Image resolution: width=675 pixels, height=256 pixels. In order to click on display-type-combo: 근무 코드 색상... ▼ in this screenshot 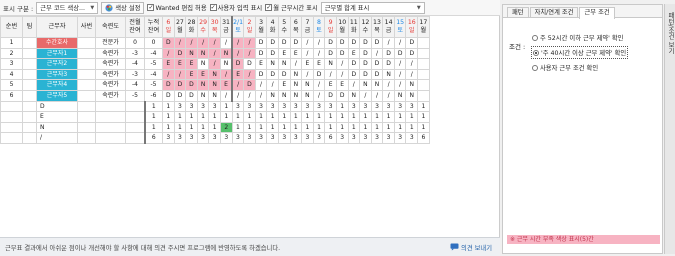, I will do `click(67, 7)`.